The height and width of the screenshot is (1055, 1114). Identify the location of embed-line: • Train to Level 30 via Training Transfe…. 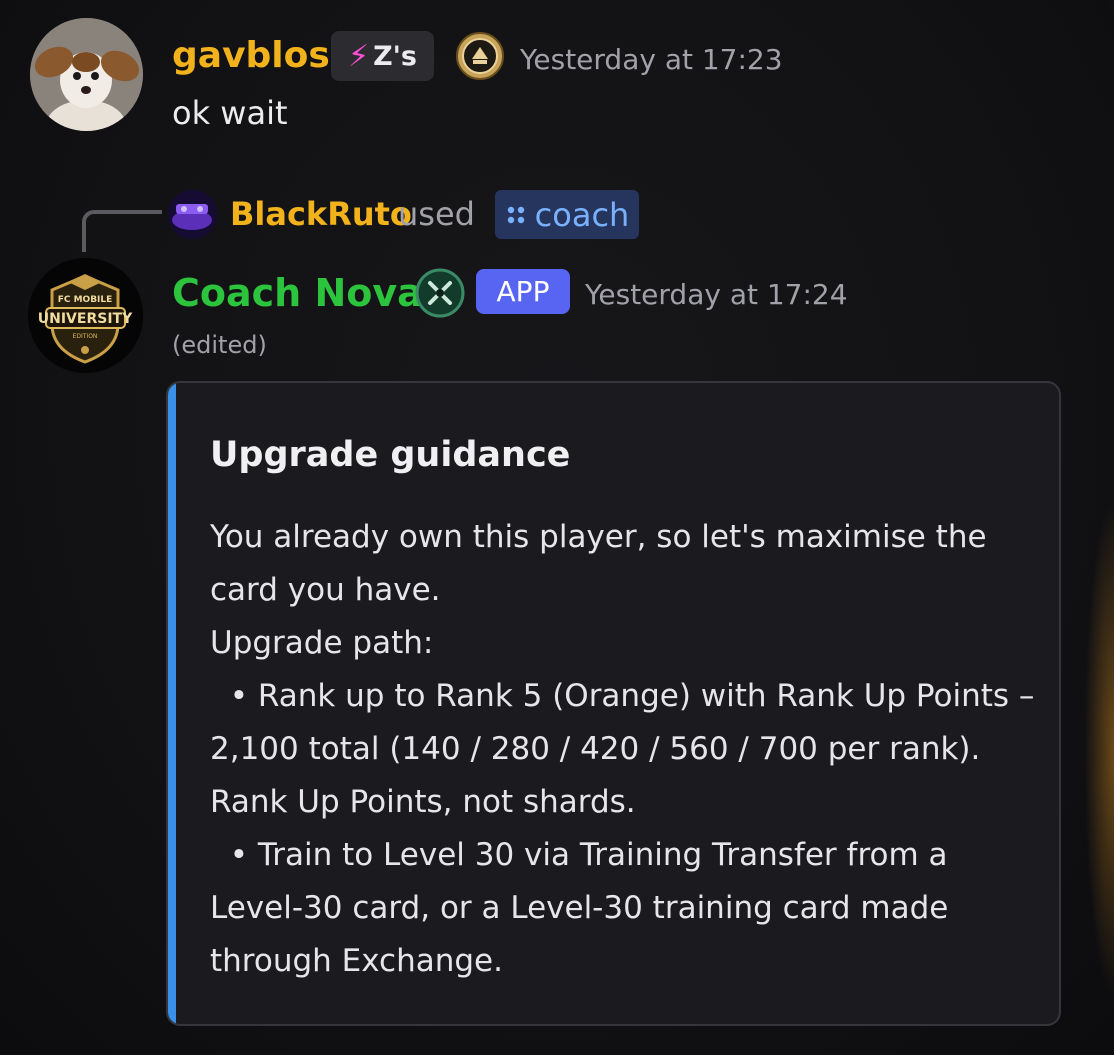
(579, 855).